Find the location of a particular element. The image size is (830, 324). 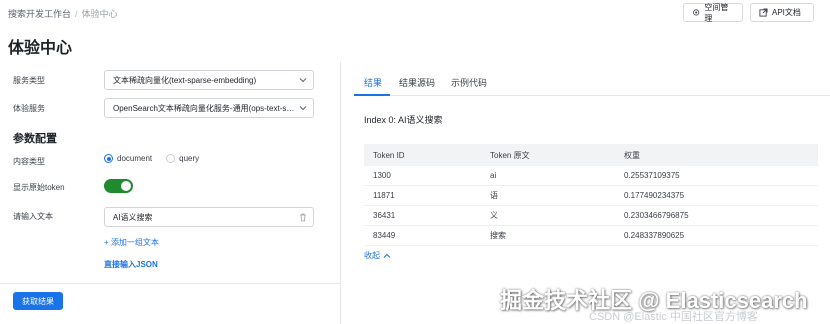

index-title: Index 0: AI语义搜索 is located at coordinates (403, 120).